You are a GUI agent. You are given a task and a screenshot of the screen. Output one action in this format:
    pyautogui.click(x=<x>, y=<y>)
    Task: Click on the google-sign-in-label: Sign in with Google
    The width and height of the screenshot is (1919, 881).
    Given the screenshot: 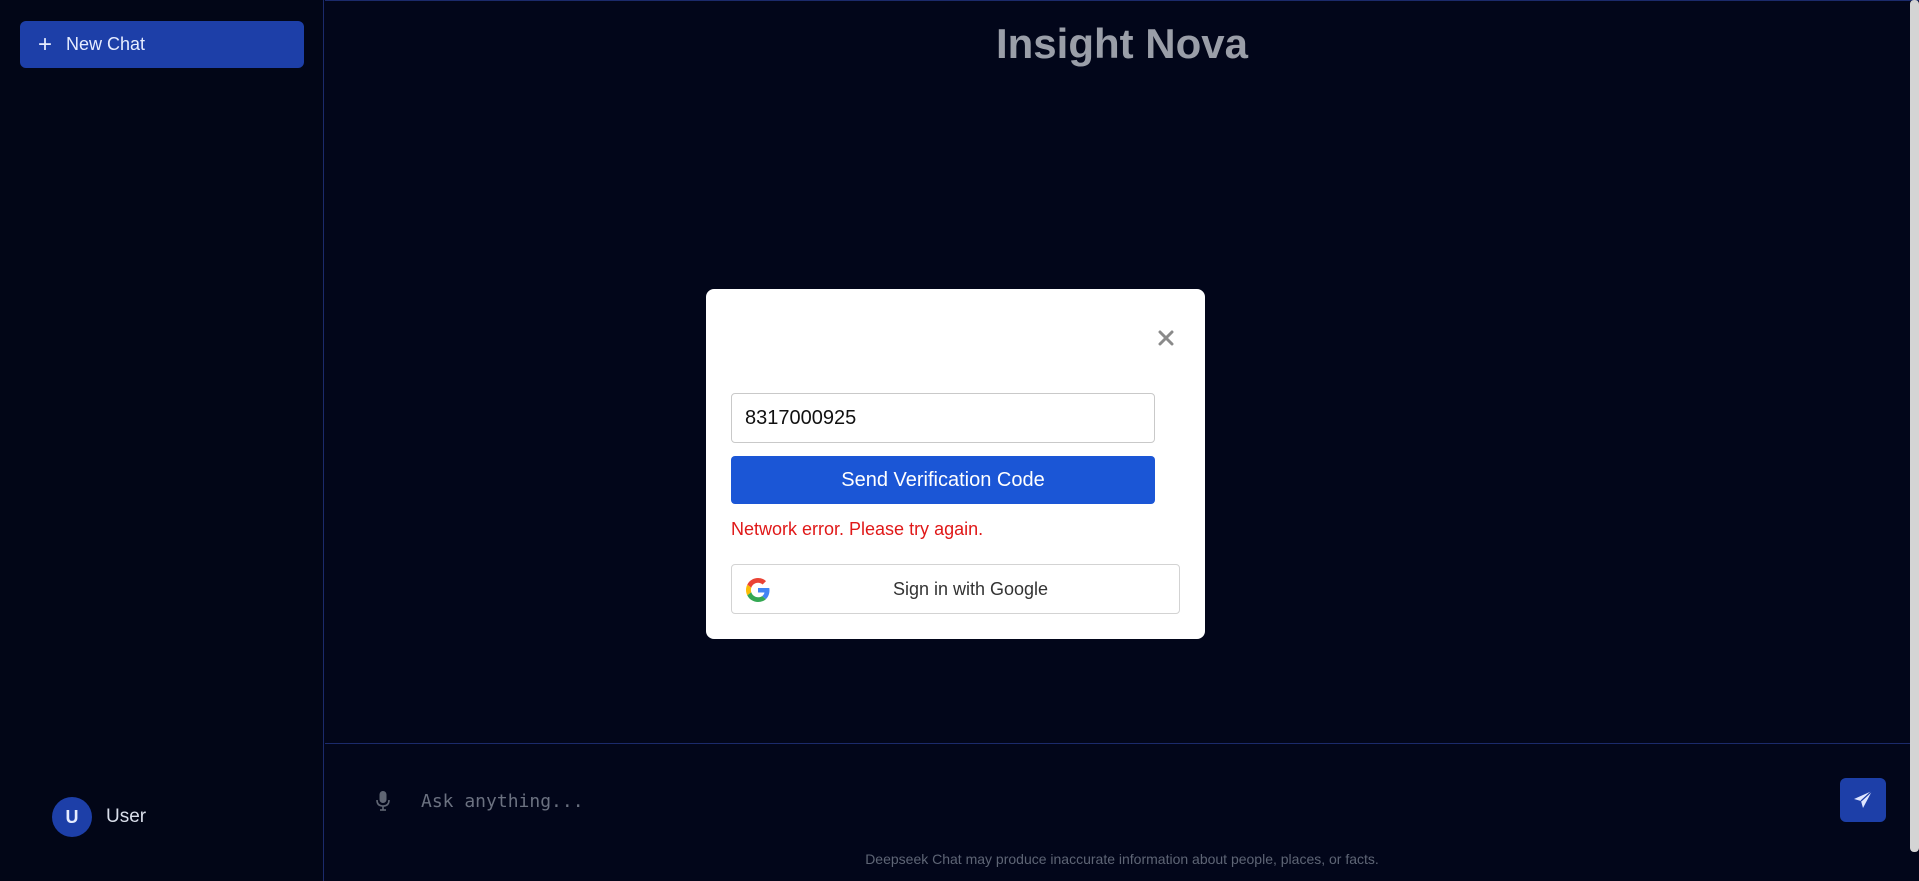 What is the action you would take?
    pyautogui.click(x=970, y=588)
    